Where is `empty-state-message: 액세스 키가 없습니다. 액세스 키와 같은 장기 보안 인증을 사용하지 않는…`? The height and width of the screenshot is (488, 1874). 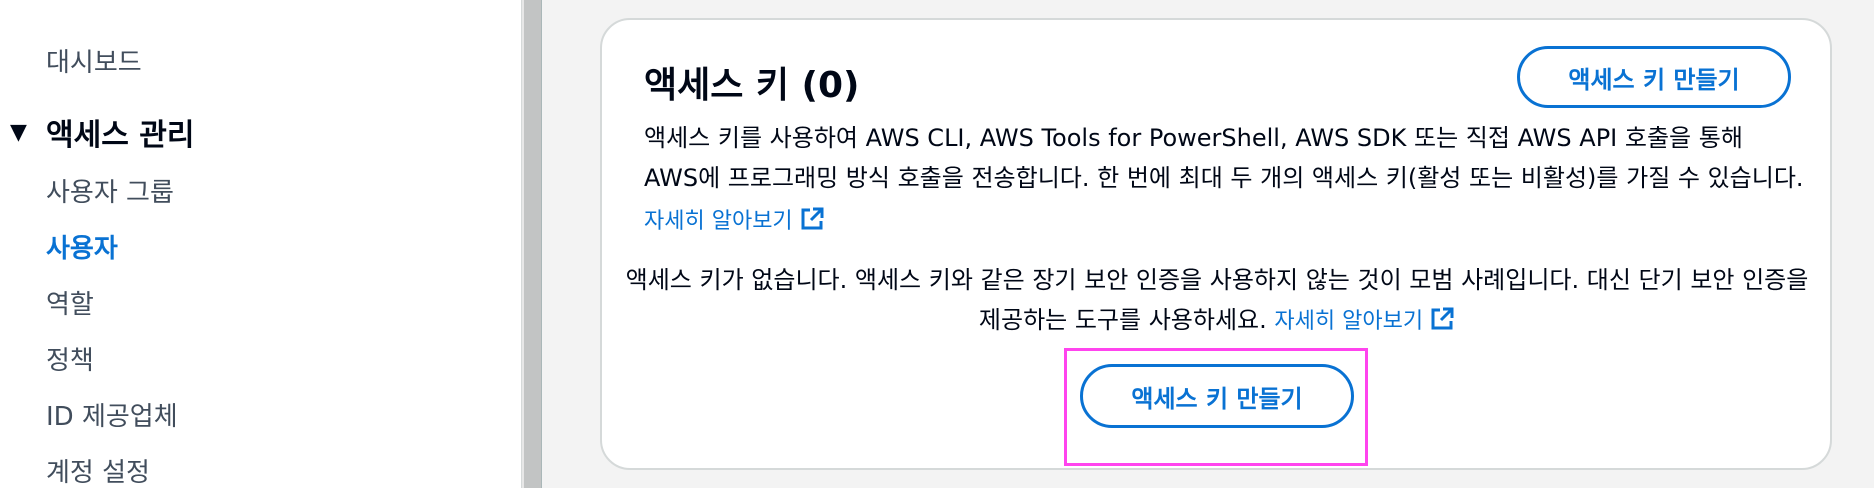
empty-state-message: 액세스 키가 없습니다. 액세스 키와 같은 장기 보안 인증을 사용하지 않는… is located at coordinates (1217, 301).